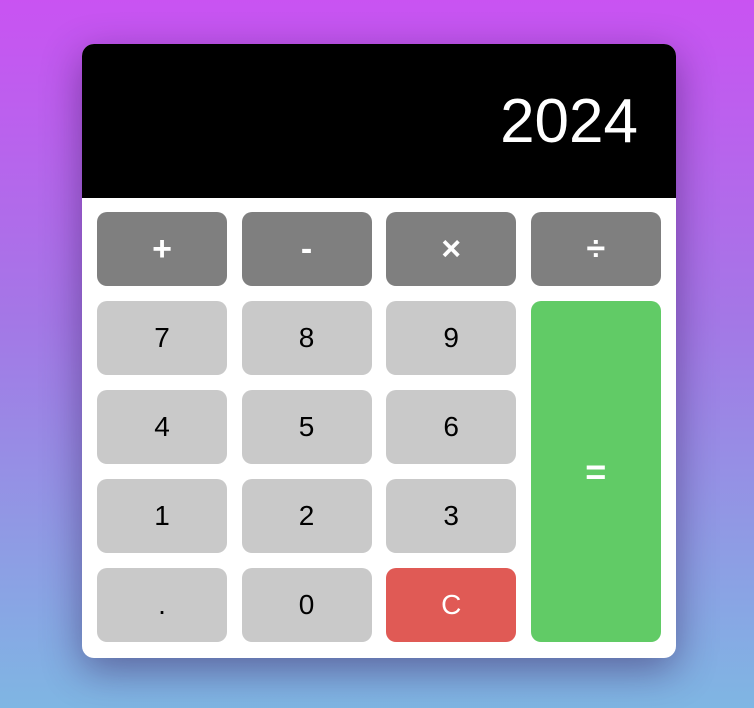 This screenshot has height=708, width=754. Describe the element at coordinates (306, 516) in the screenshot. I see `digit-2-button: 2` at that location.